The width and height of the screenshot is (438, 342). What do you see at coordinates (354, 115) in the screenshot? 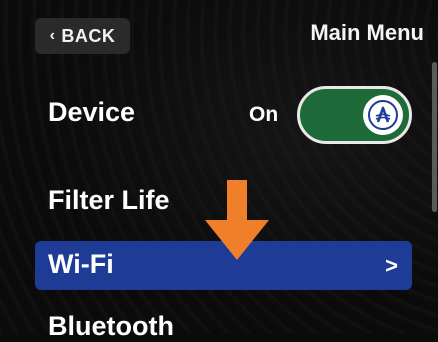
I see `device-power-toggle` at bounding box center [354, 115].